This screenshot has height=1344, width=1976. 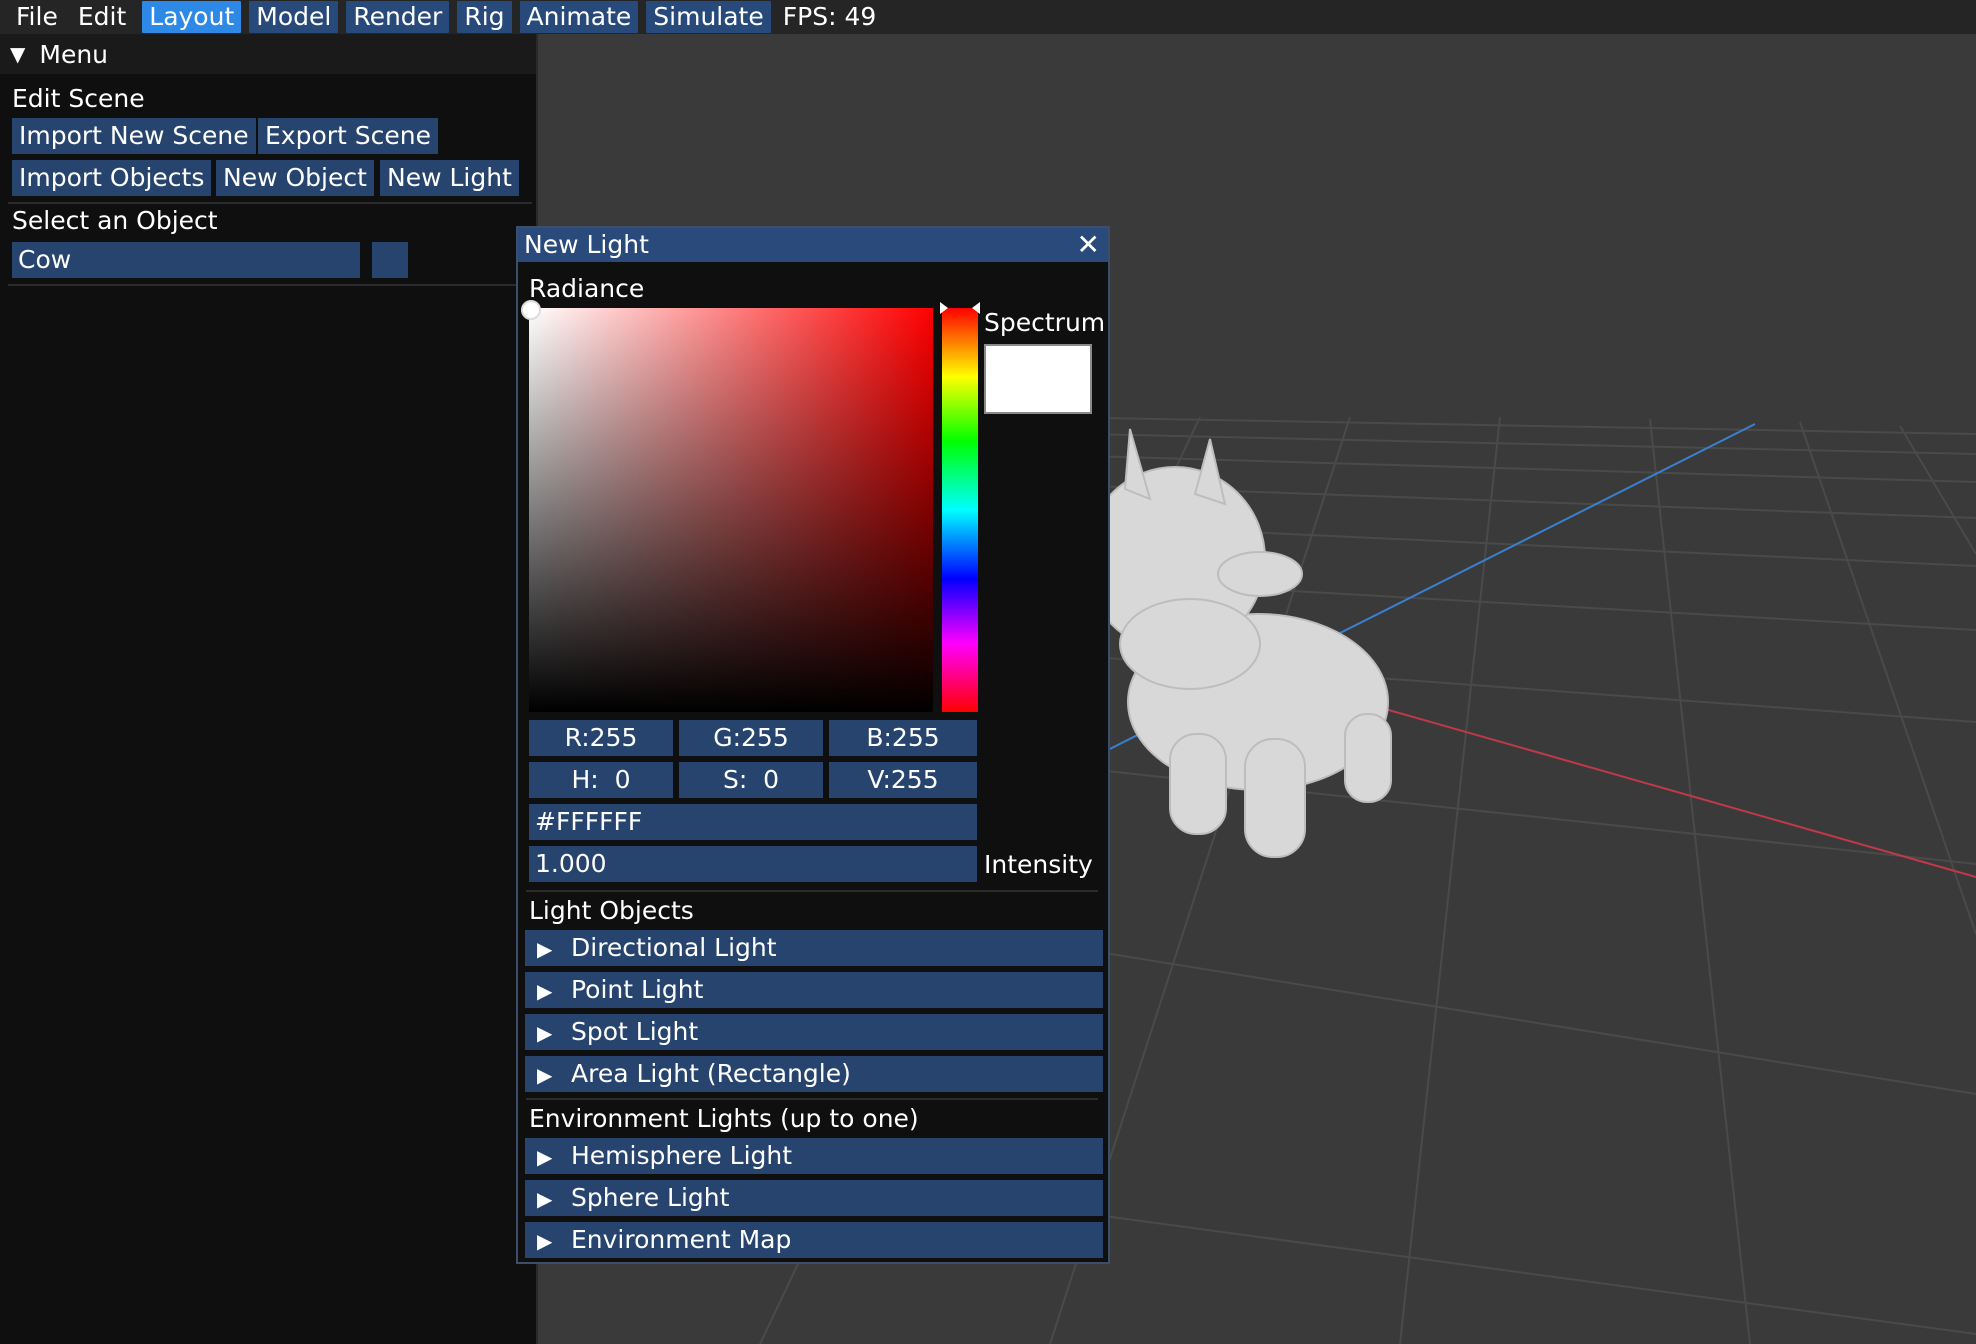 What do you see at coordinates (814, 1032) in the screenshot?
I see `spot-light-item: ▶ Spot Light` at bounding box center [814, 1032].